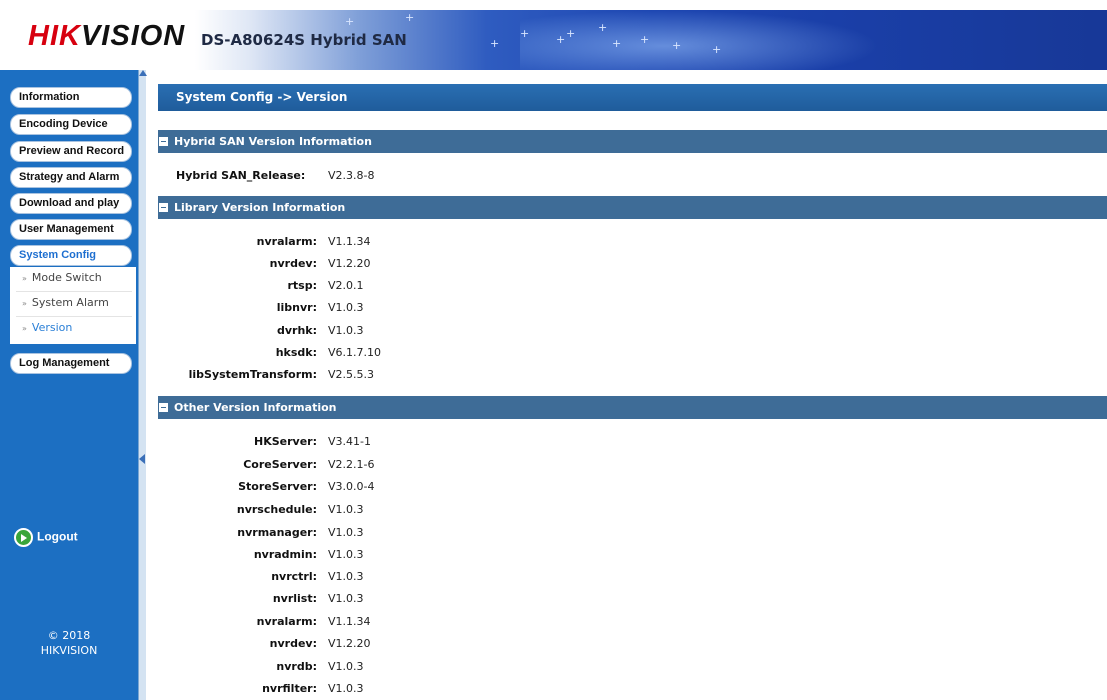 The height and width of the screenshot is (700, 1107). I want to click on version-row: nvrschedule: V1.0.3, so click(632, 510).